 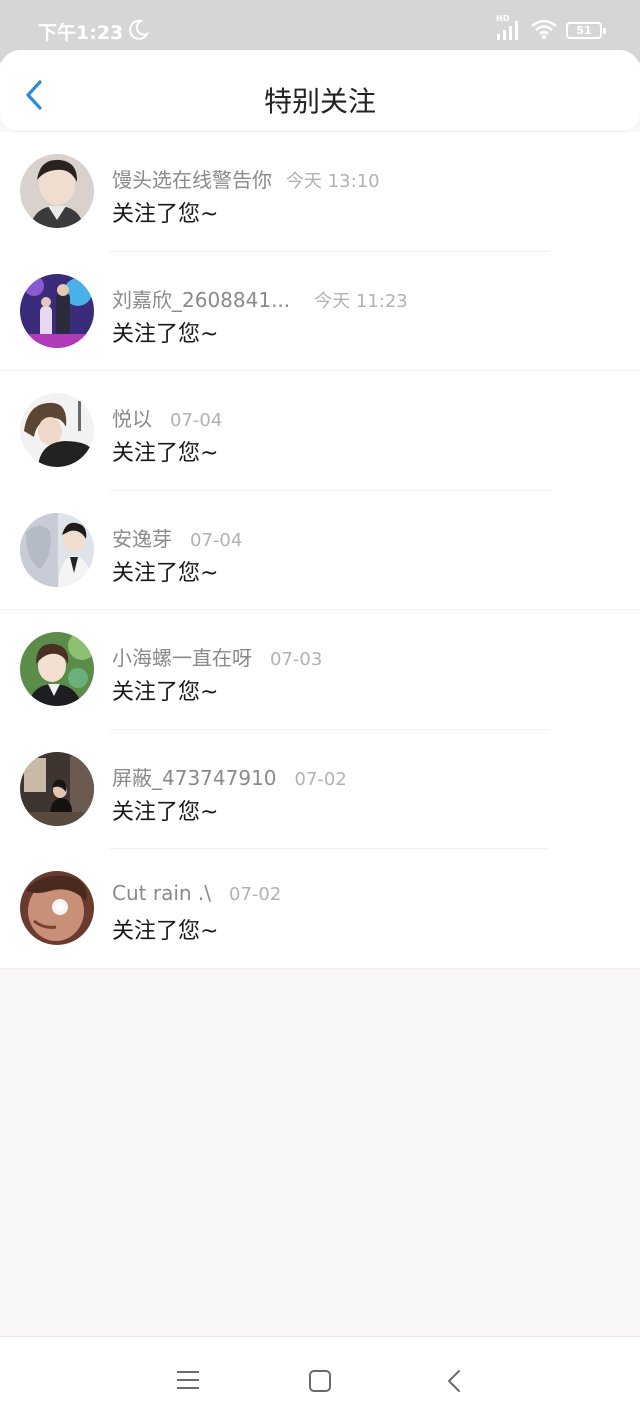 I want to click on item-time: 今天 13:10, so click(x=333, y=181).